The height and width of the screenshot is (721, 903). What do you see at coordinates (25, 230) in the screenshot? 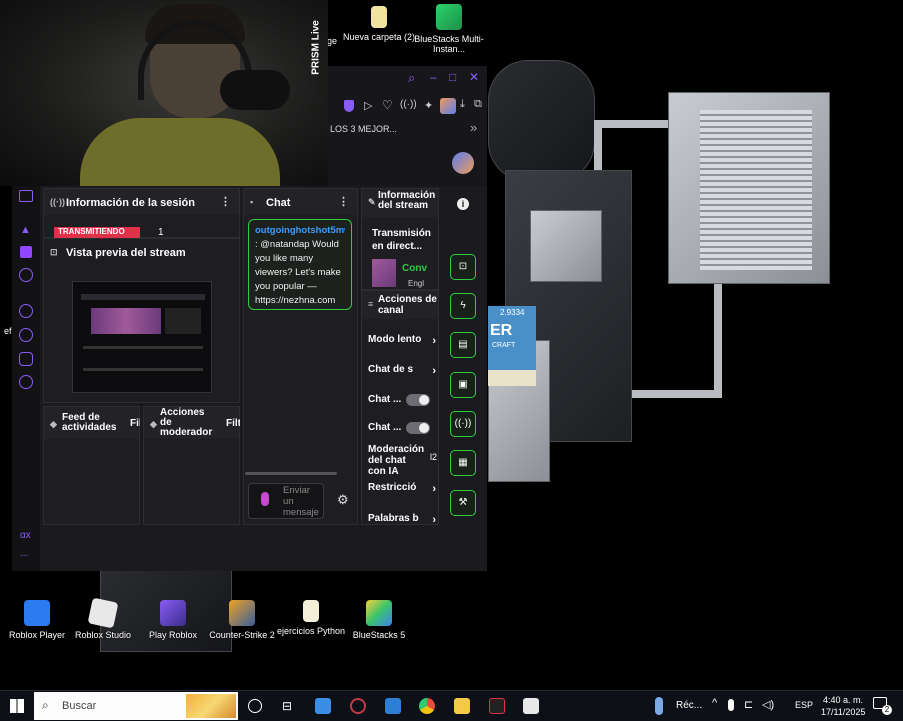
I see `rail-kick-icon: ▲` at bounding box center [25, 230].